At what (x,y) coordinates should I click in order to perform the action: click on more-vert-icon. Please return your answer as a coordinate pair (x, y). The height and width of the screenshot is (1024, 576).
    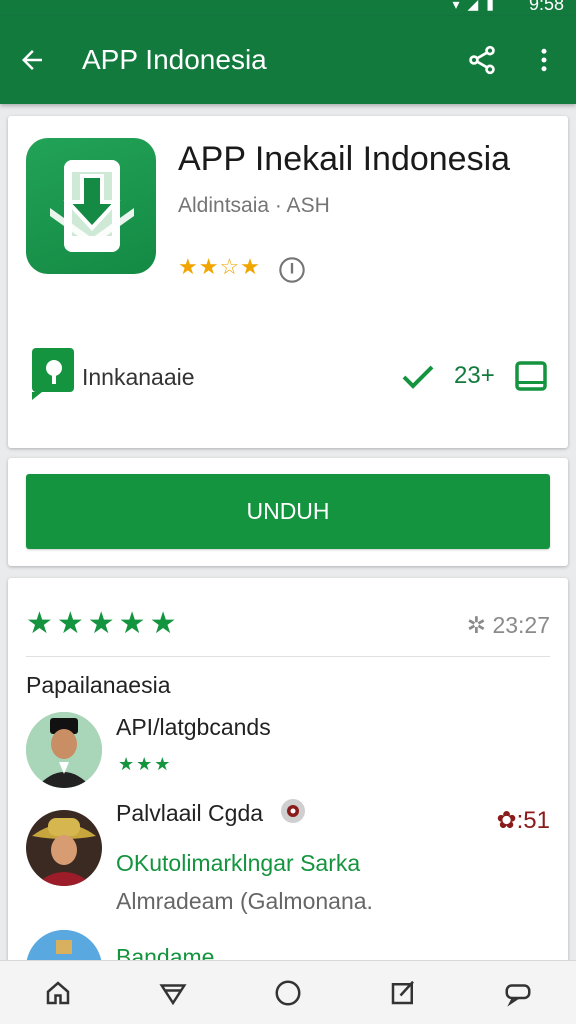
    Looking at the image, I should click on (544, 60).